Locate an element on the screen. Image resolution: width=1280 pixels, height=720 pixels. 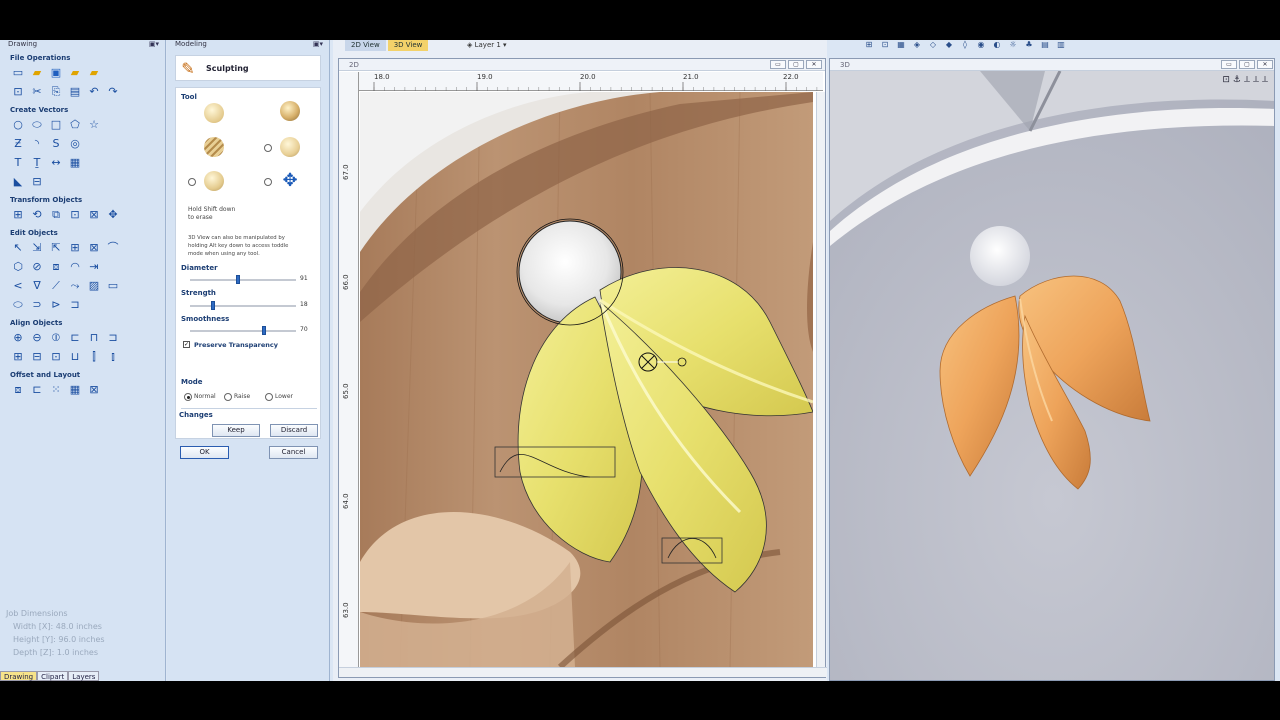
strength-slider is located at coordinates (243, 306).